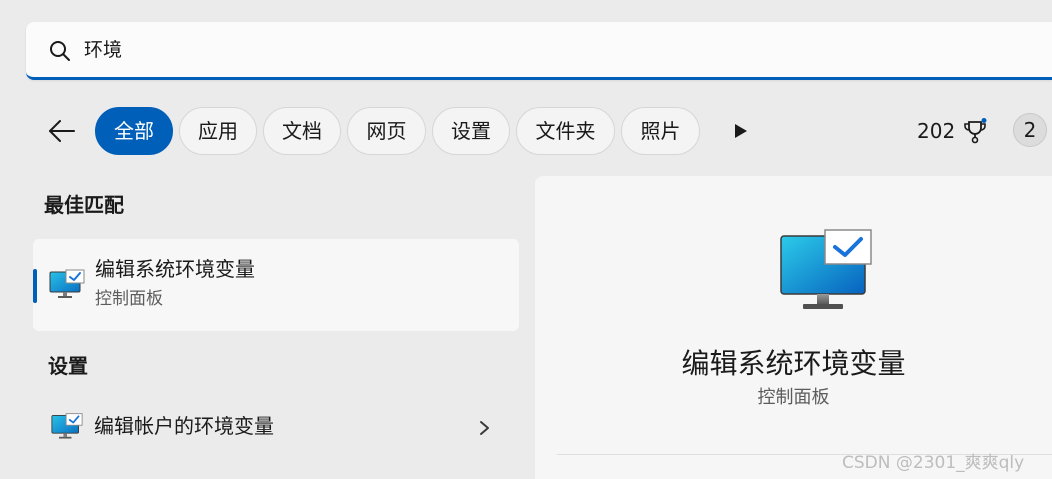 The height and width of the screenshot is (479, 1052). Describe the element at coordinates (539, 51) in the screenshot. I see `search-box: 环境` at that location.